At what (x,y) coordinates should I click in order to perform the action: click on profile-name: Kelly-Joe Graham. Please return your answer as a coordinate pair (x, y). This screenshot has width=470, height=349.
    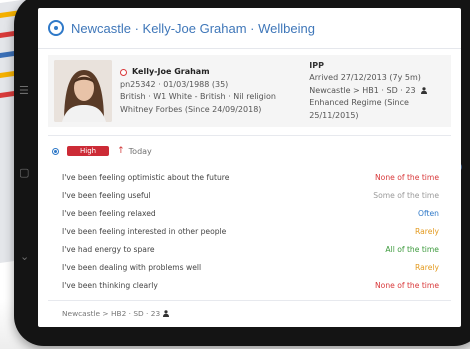
    Looking at the image, I should click on (171, 71).